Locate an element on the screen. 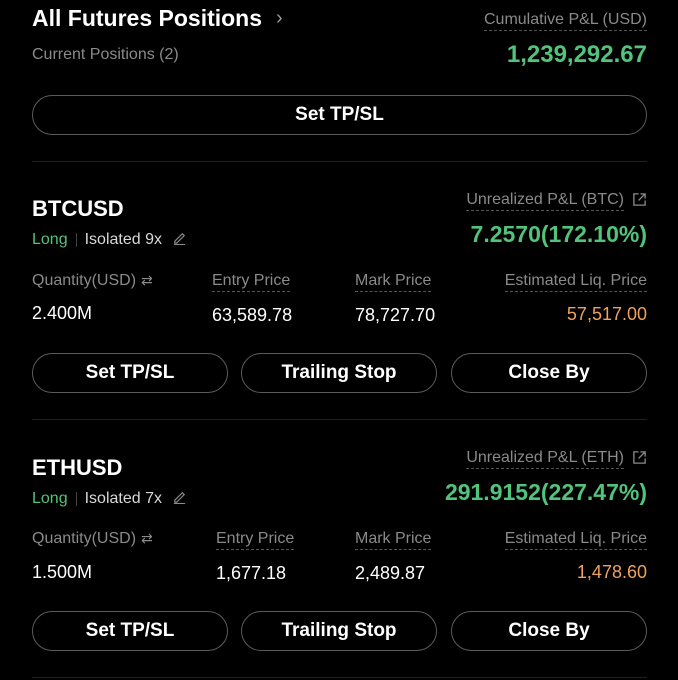 This screenshot has width=678, height=680. unrealized-pnl-label-text: Unrealized P&L (BTC) is located at coordinates (545, 201).